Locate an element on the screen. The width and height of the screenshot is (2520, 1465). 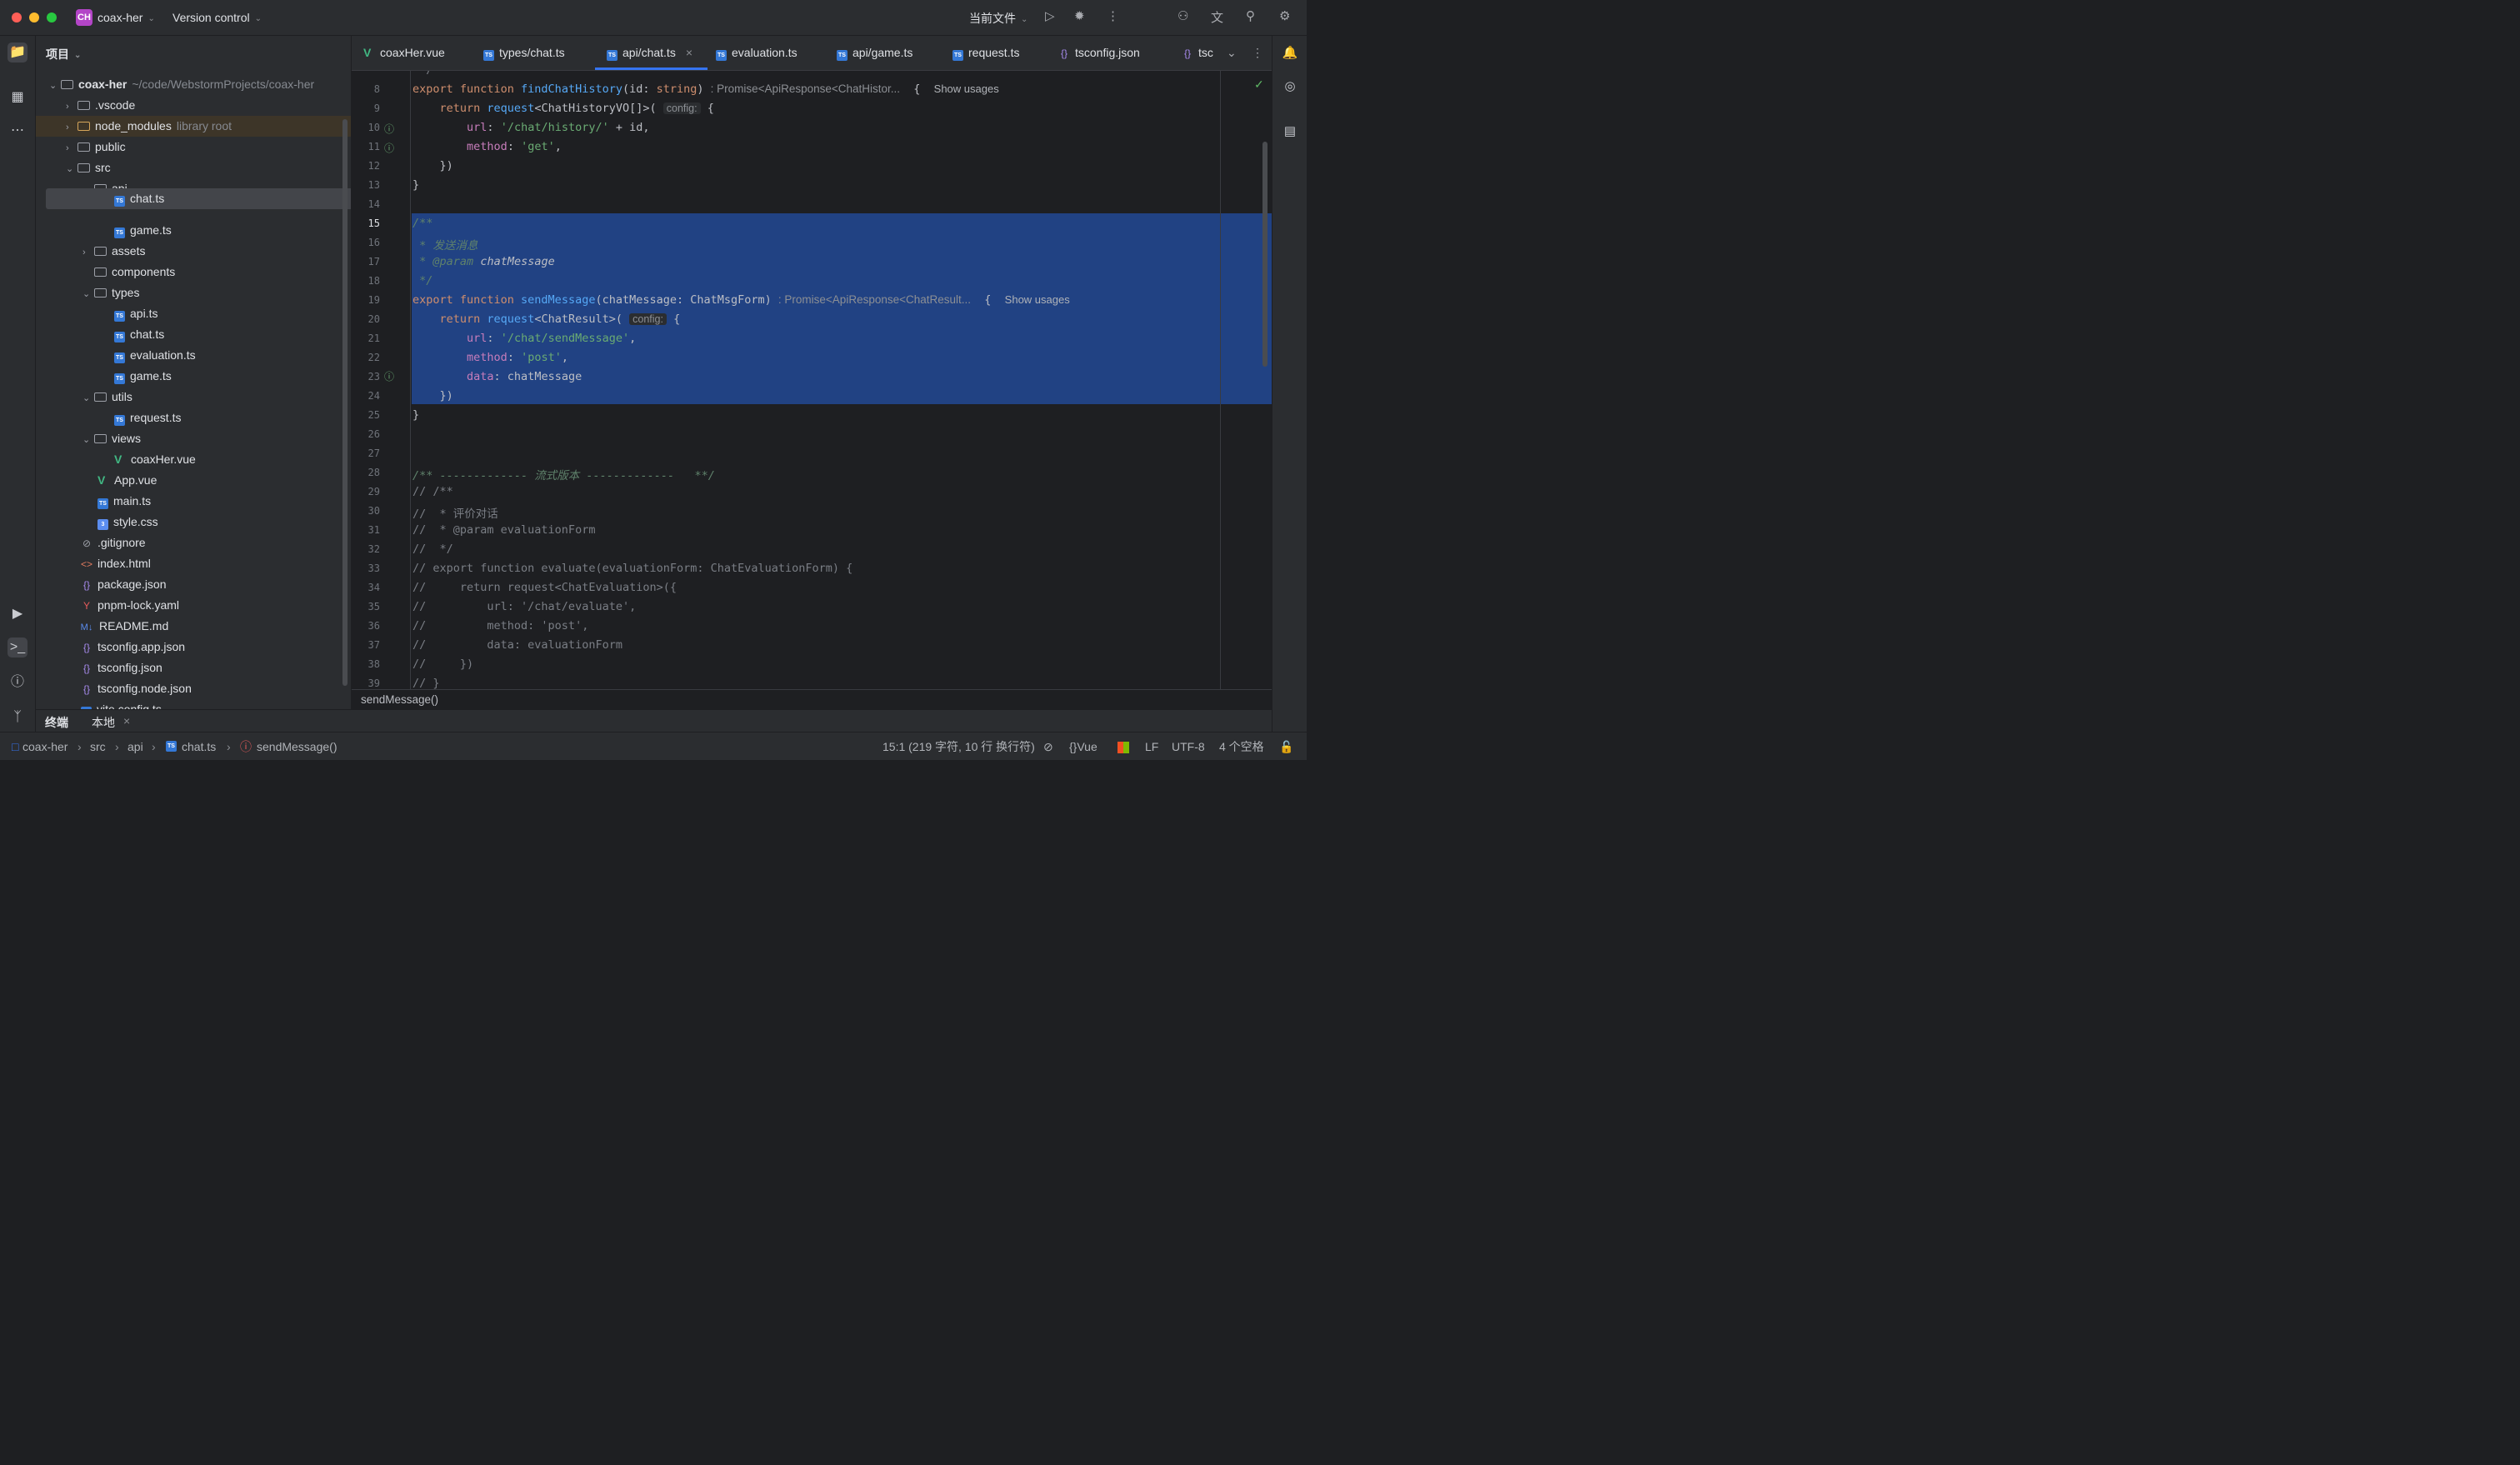
tree-item-readme: M↓ README.md is located at coordinates (193, 626).